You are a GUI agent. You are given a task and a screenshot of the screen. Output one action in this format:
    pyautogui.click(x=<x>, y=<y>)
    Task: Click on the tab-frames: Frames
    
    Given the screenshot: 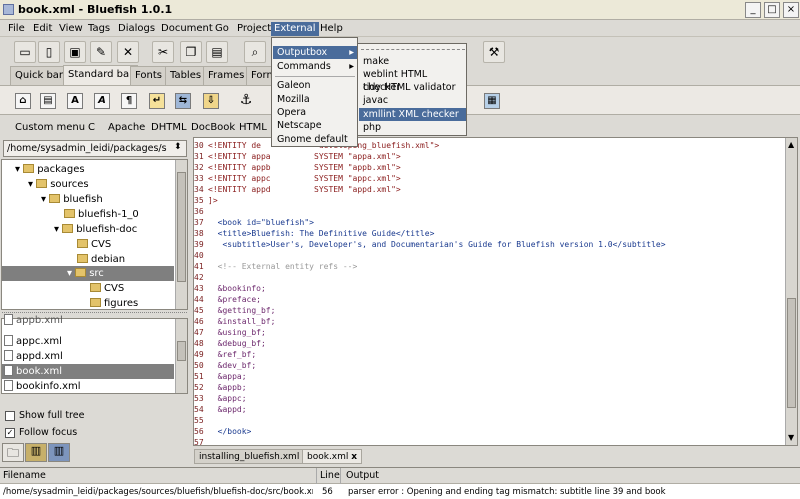 What is the action you would take?
    pyautogui.click(x=226, y=75)
    